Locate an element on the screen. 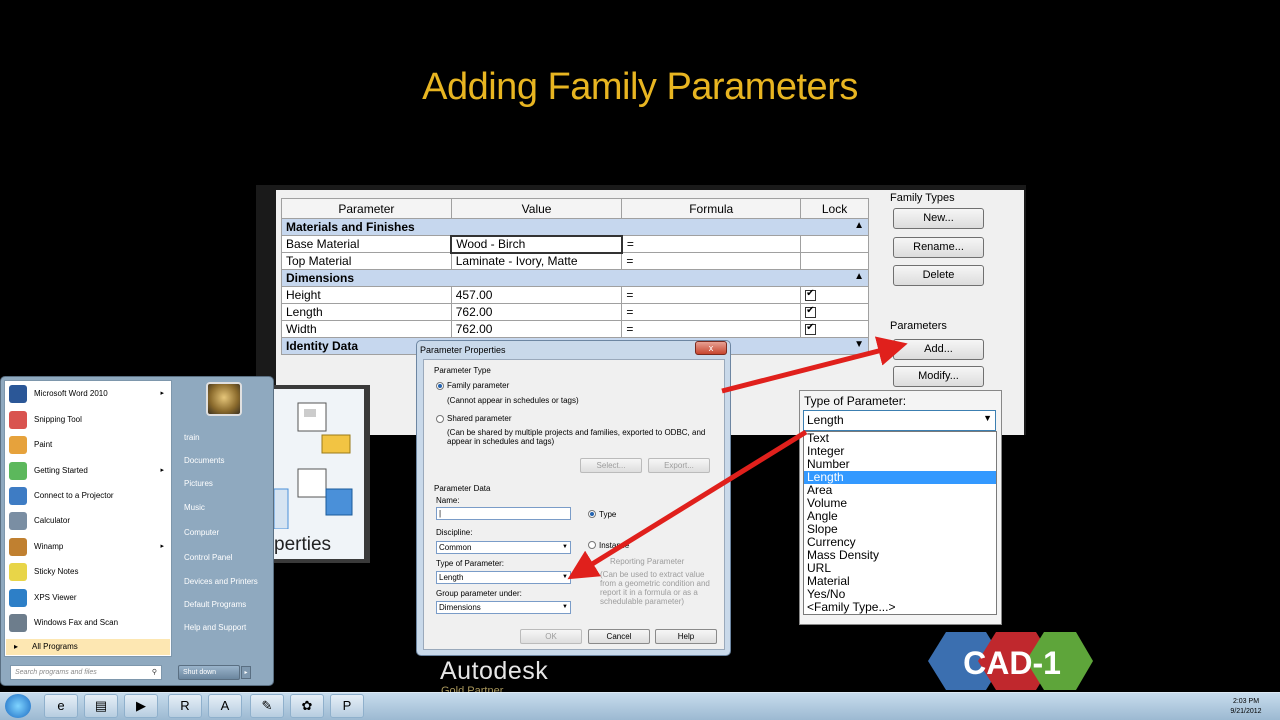 Image resolution: width=1280 pixels, height=720 pixels. program-item: Calculator is located at coordinates (88, 521).